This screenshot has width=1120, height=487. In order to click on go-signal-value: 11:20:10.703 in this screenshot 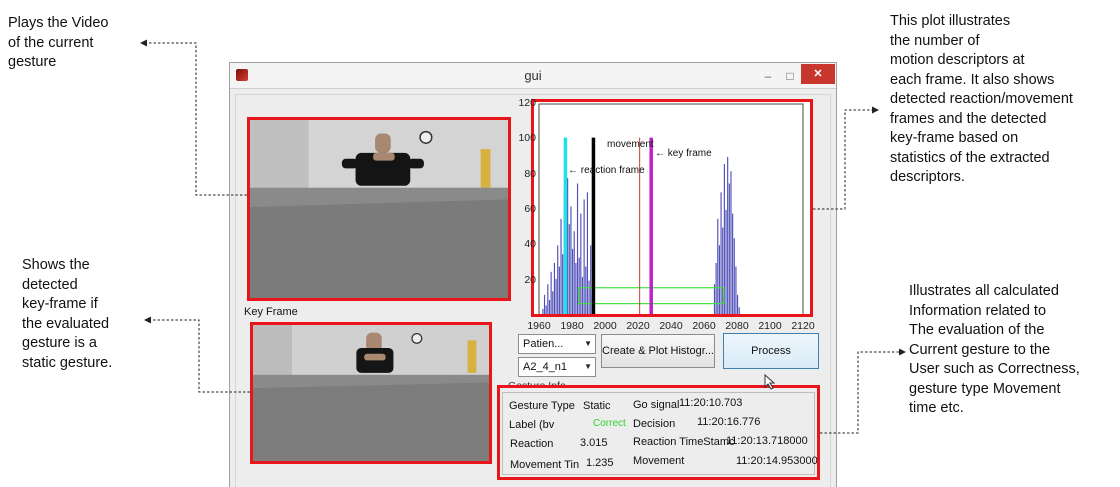, I will do `click(711, 403)`.